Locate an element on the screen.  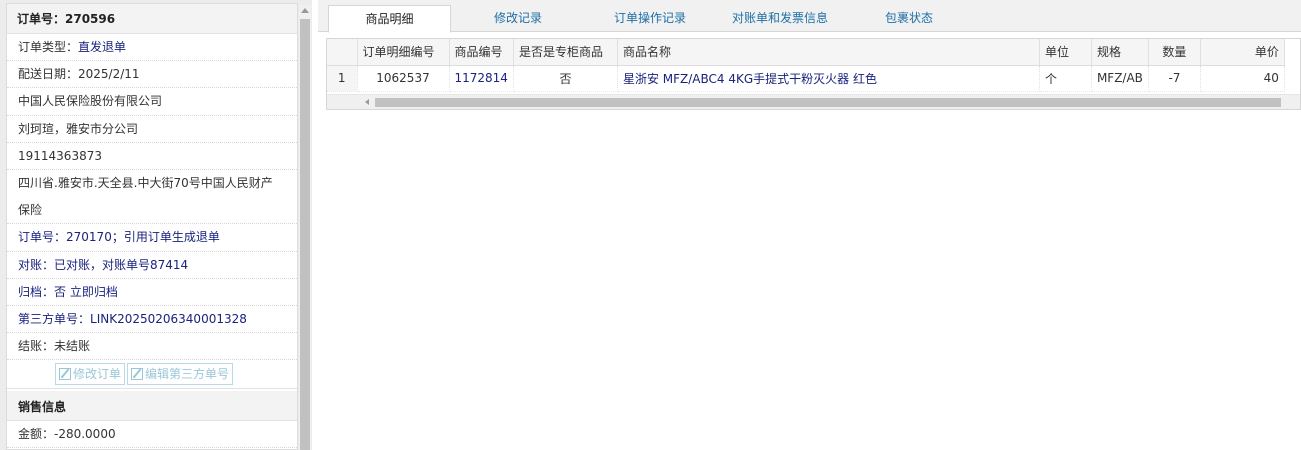
tab-reconcile-invoice: 对账单和发票信息 is located at coordinates (780, 18).